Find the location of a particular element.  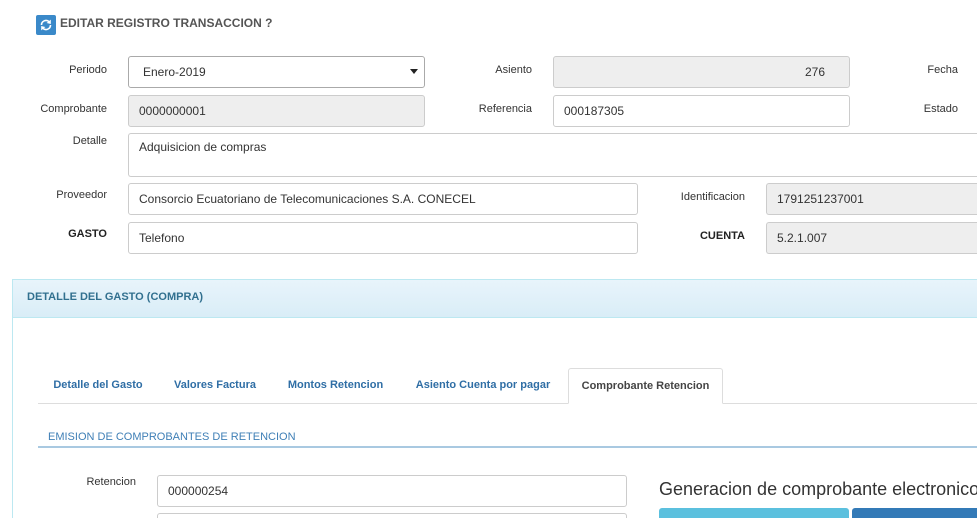

gasto-field: Telefono is located at coordinates (383, 238).